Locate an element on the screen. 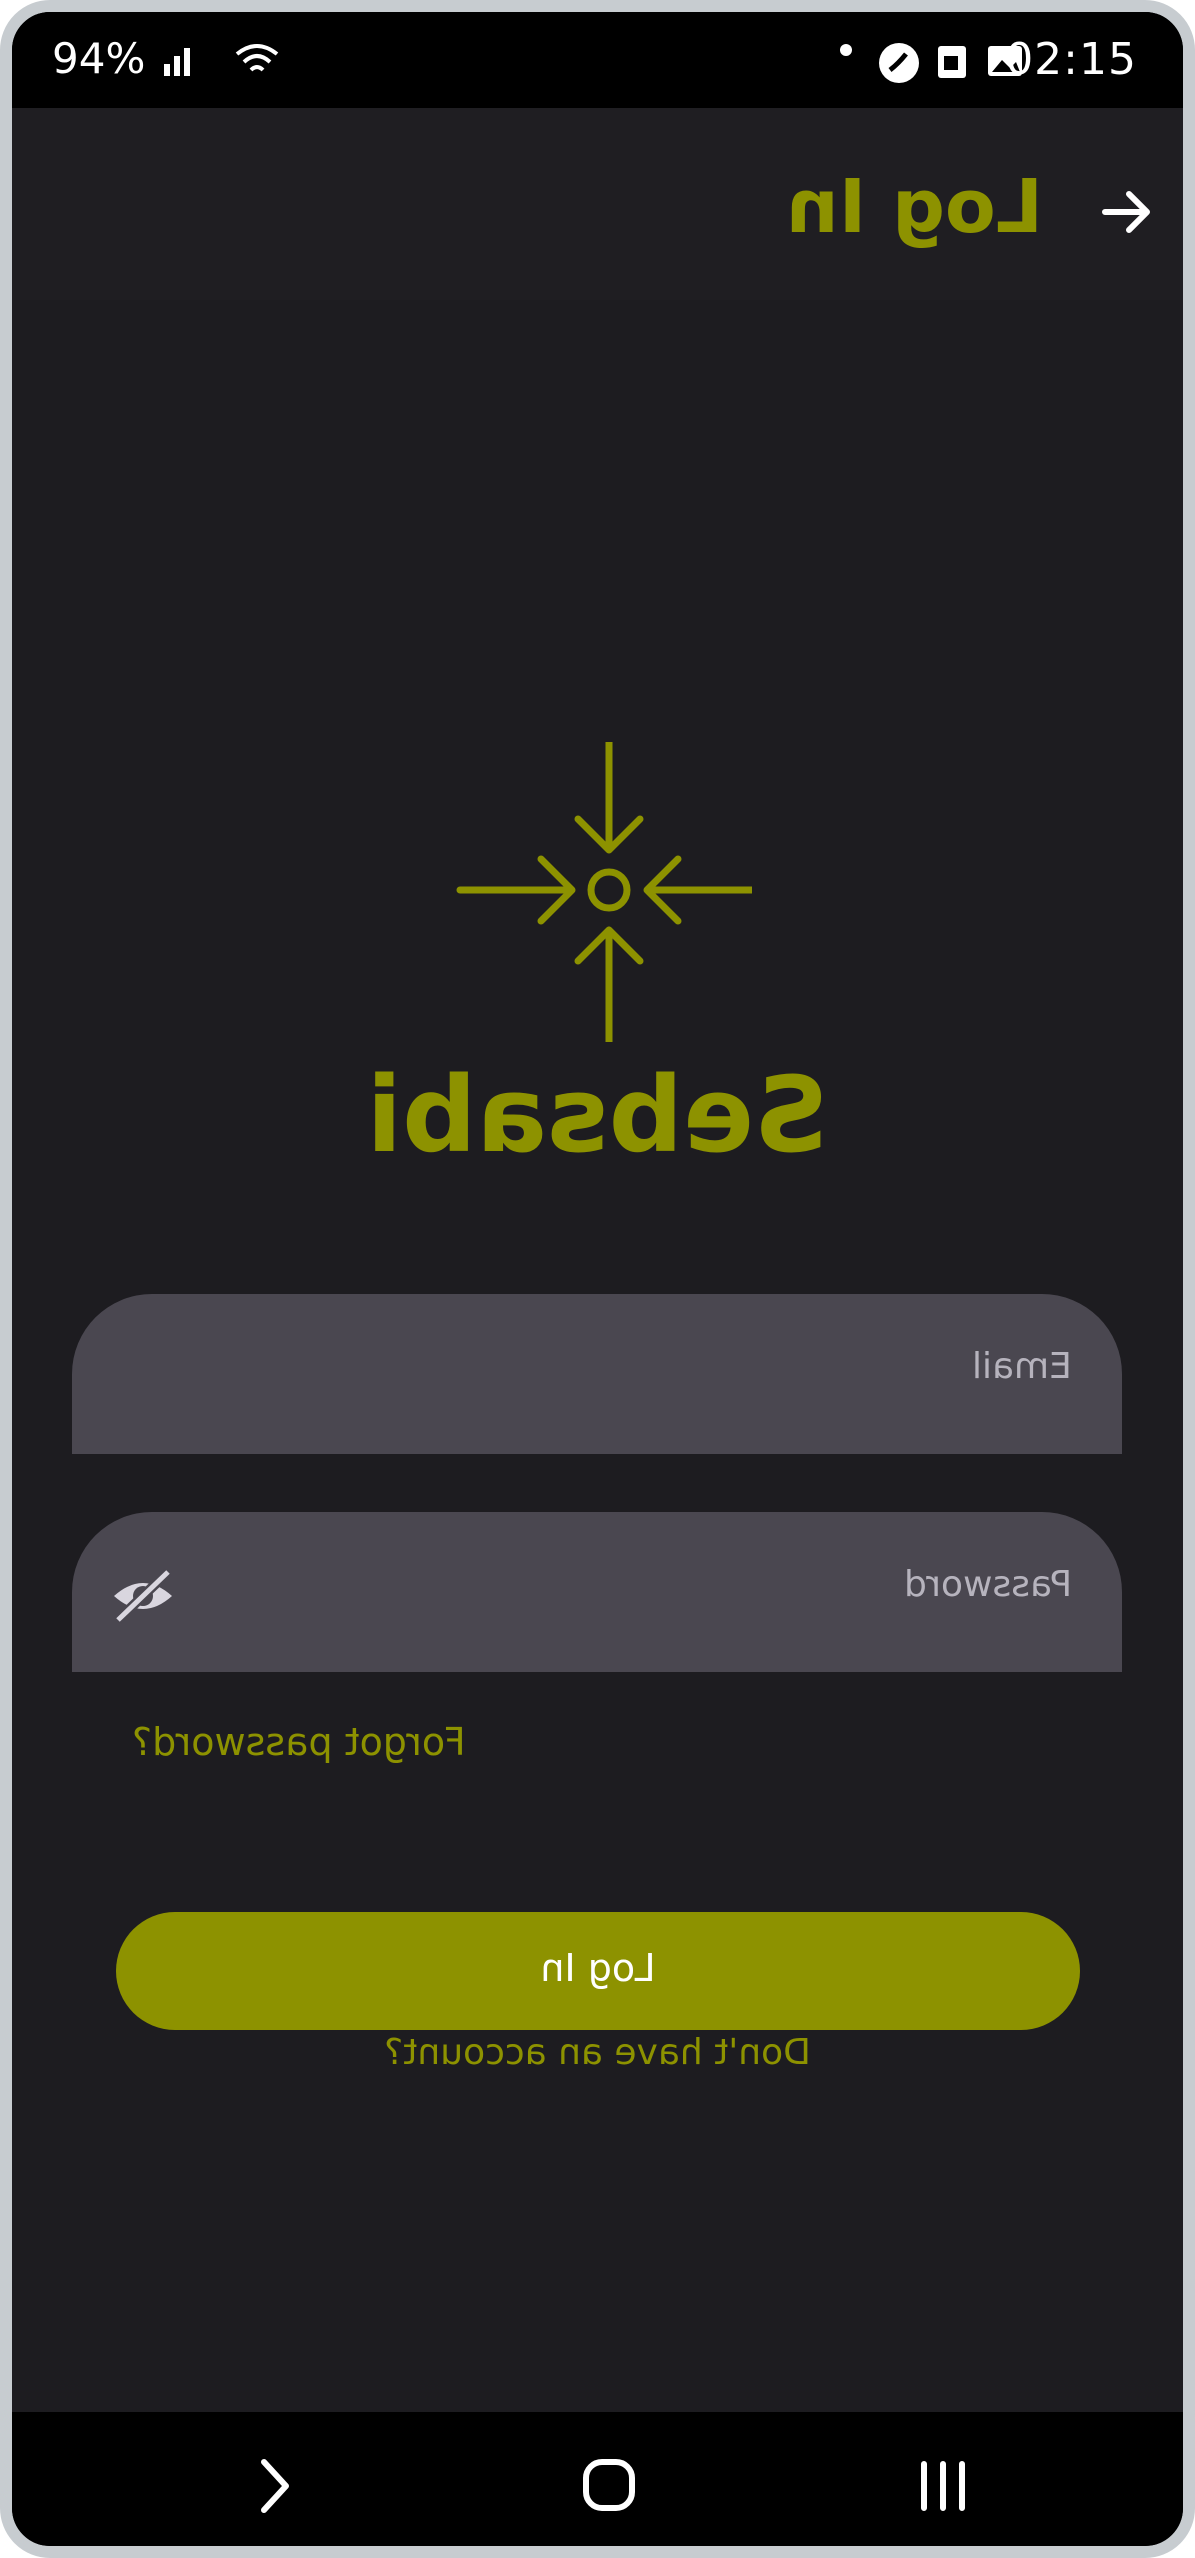 This screenshot has height=2558, width=1195. password-field: Password is located at coordinates (597, 1592).